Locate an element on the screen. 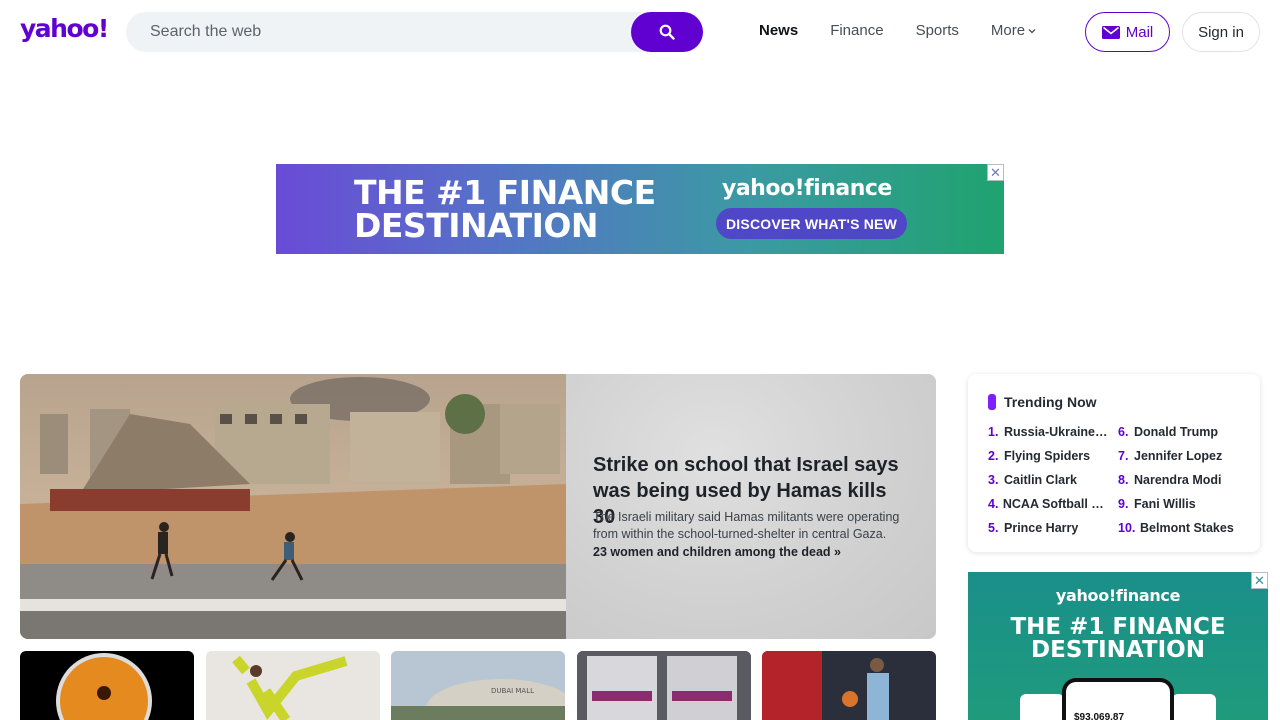 This screenshot has height=720, width=1280. side-ad-phone-value: $93,069.87 is located at coordinates (1099, 716).